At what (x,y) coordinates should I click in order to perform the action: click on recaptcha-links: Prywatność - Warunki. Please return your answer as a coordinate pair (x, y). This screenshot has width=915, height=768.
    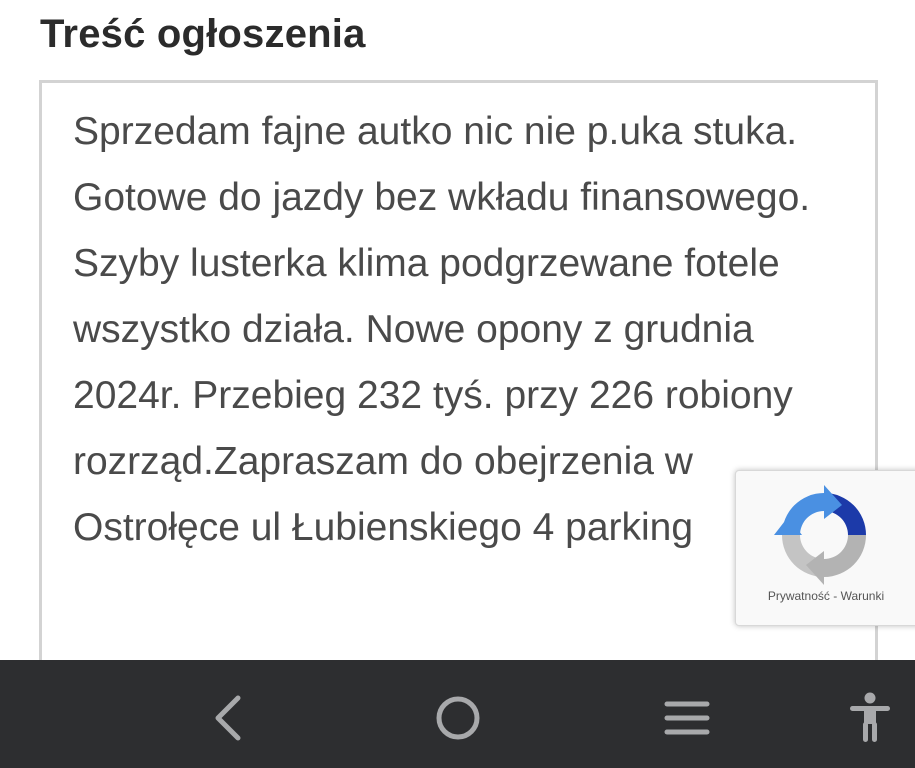
    Looking at the image, I should click on (825, 596).